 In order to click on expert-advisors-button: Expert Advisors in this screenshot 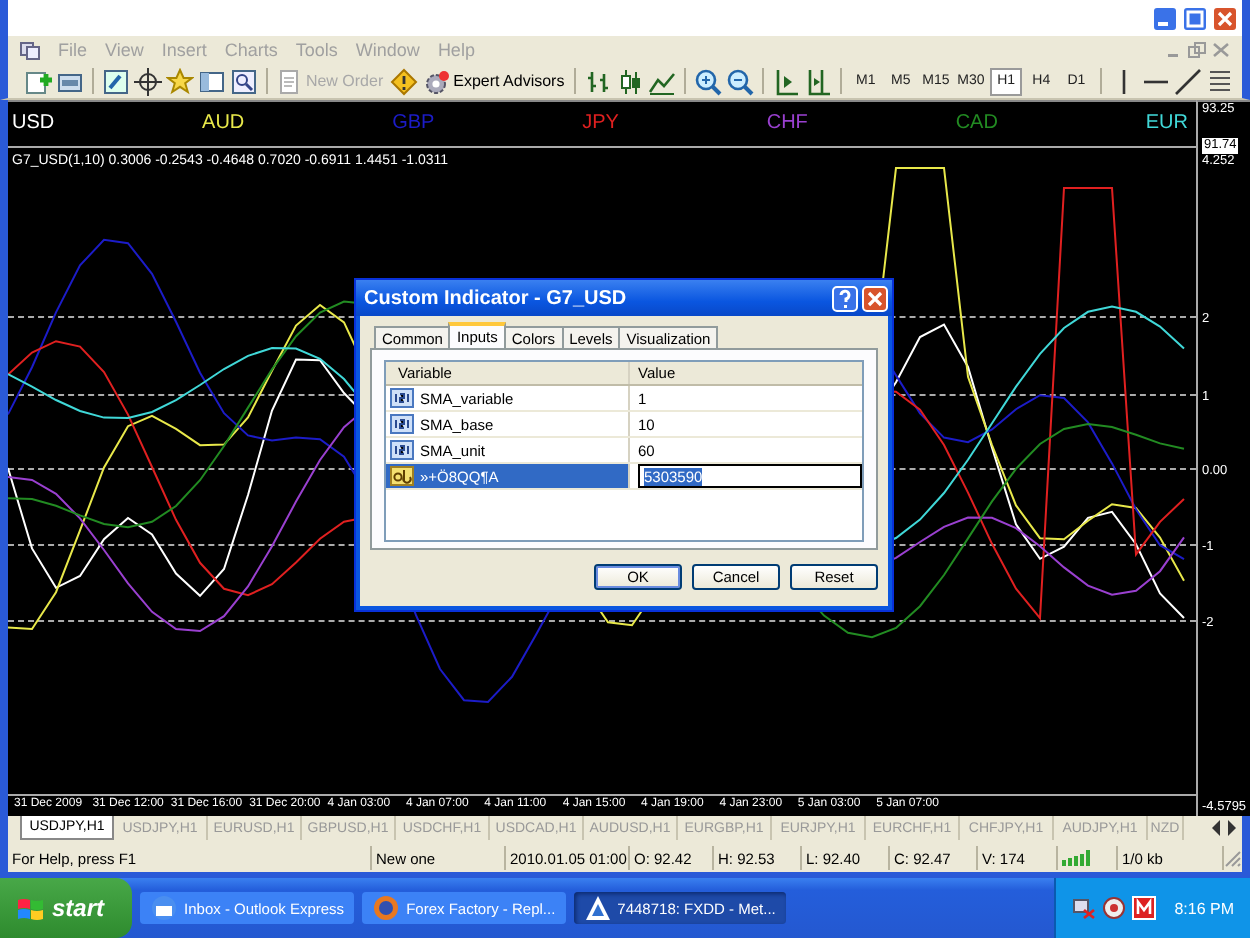, I will do `click(494, 81)`.